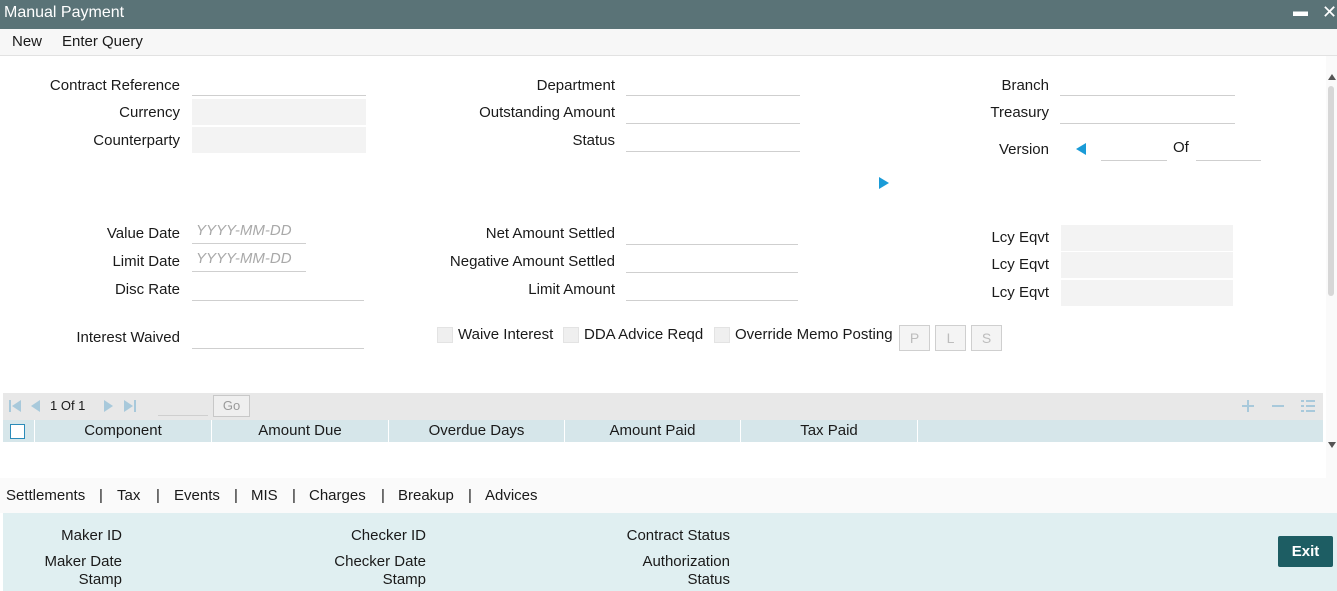  I want to click on vertical-scrollbar, so click(1331, 267).